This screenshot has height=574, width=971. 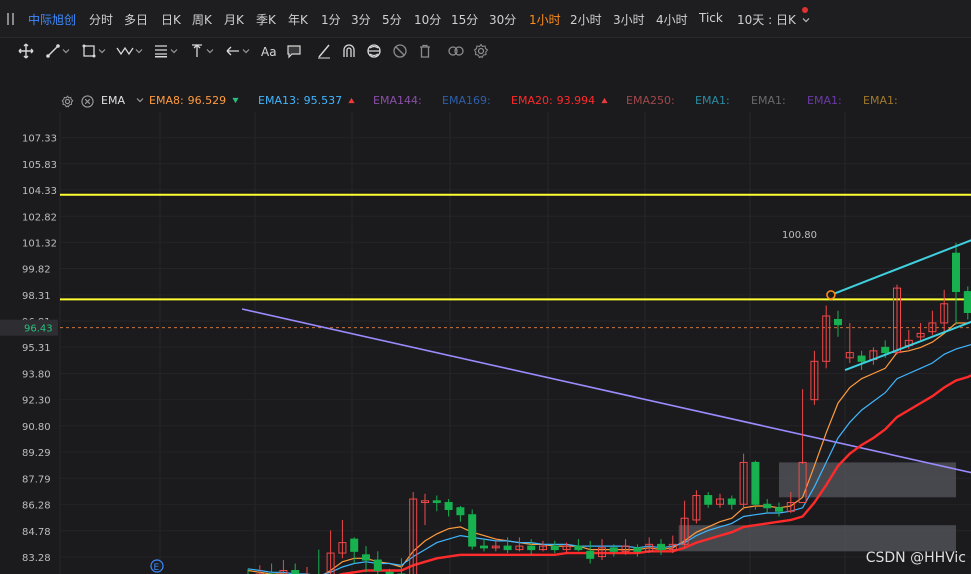 I want to click on y-tick-label: 102.82, so click(x=39, y=217).